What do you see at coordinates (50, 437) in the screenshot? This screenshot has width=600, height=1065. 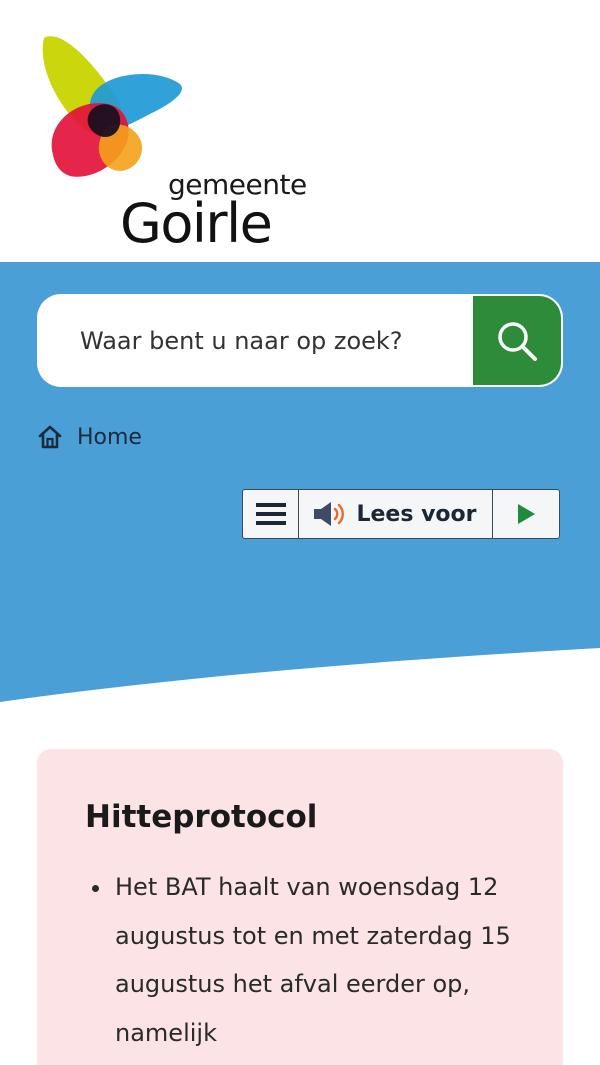 I see `home-icon` at bounding box center [50, 437].